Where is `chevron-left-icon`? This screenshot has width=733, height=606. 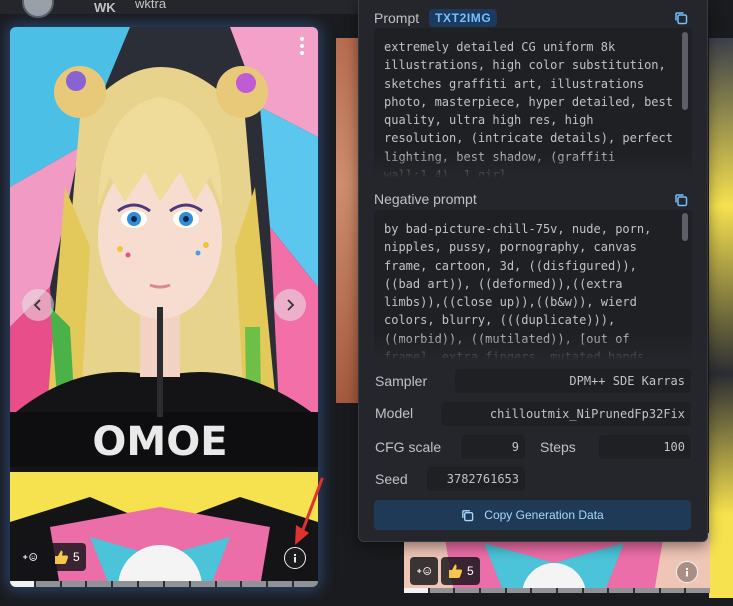 chevron-left-icon is located at coordinates (37, 305).